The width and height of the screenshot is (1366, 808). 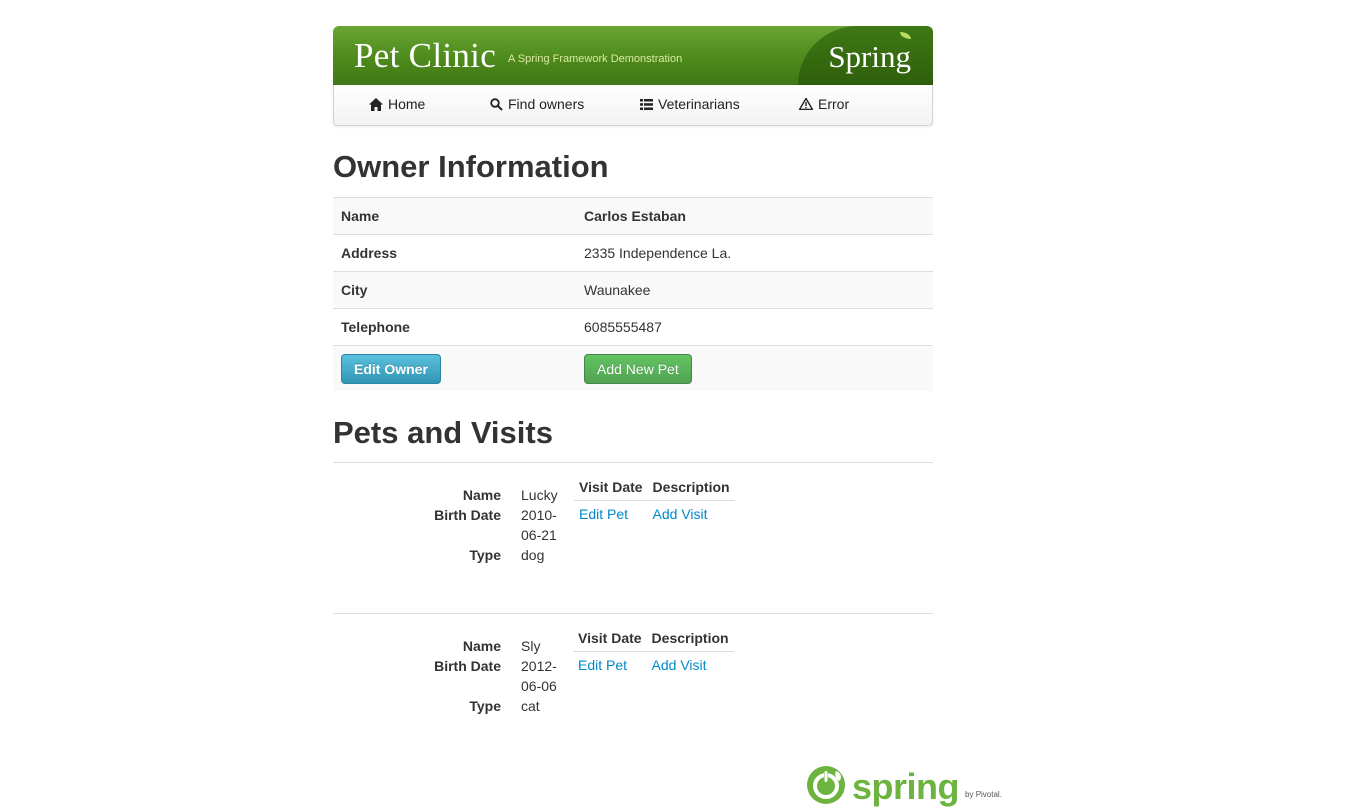 I want to click on footer-spring-logo: spring by Pivotal., so click(x=904, y=785).